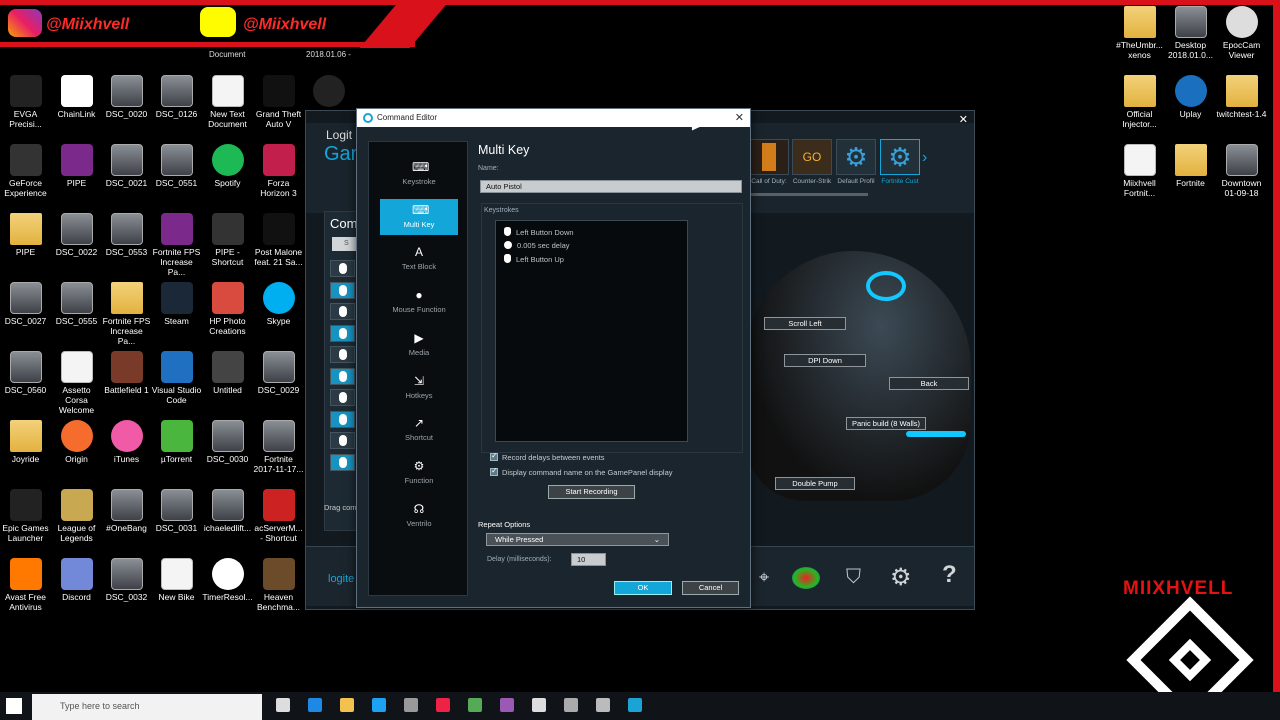 Image resolution: width=1280 pixels, height=720 pixels. I want to click on sidebar-item-text-block: A Text Block, so click(419, 259).